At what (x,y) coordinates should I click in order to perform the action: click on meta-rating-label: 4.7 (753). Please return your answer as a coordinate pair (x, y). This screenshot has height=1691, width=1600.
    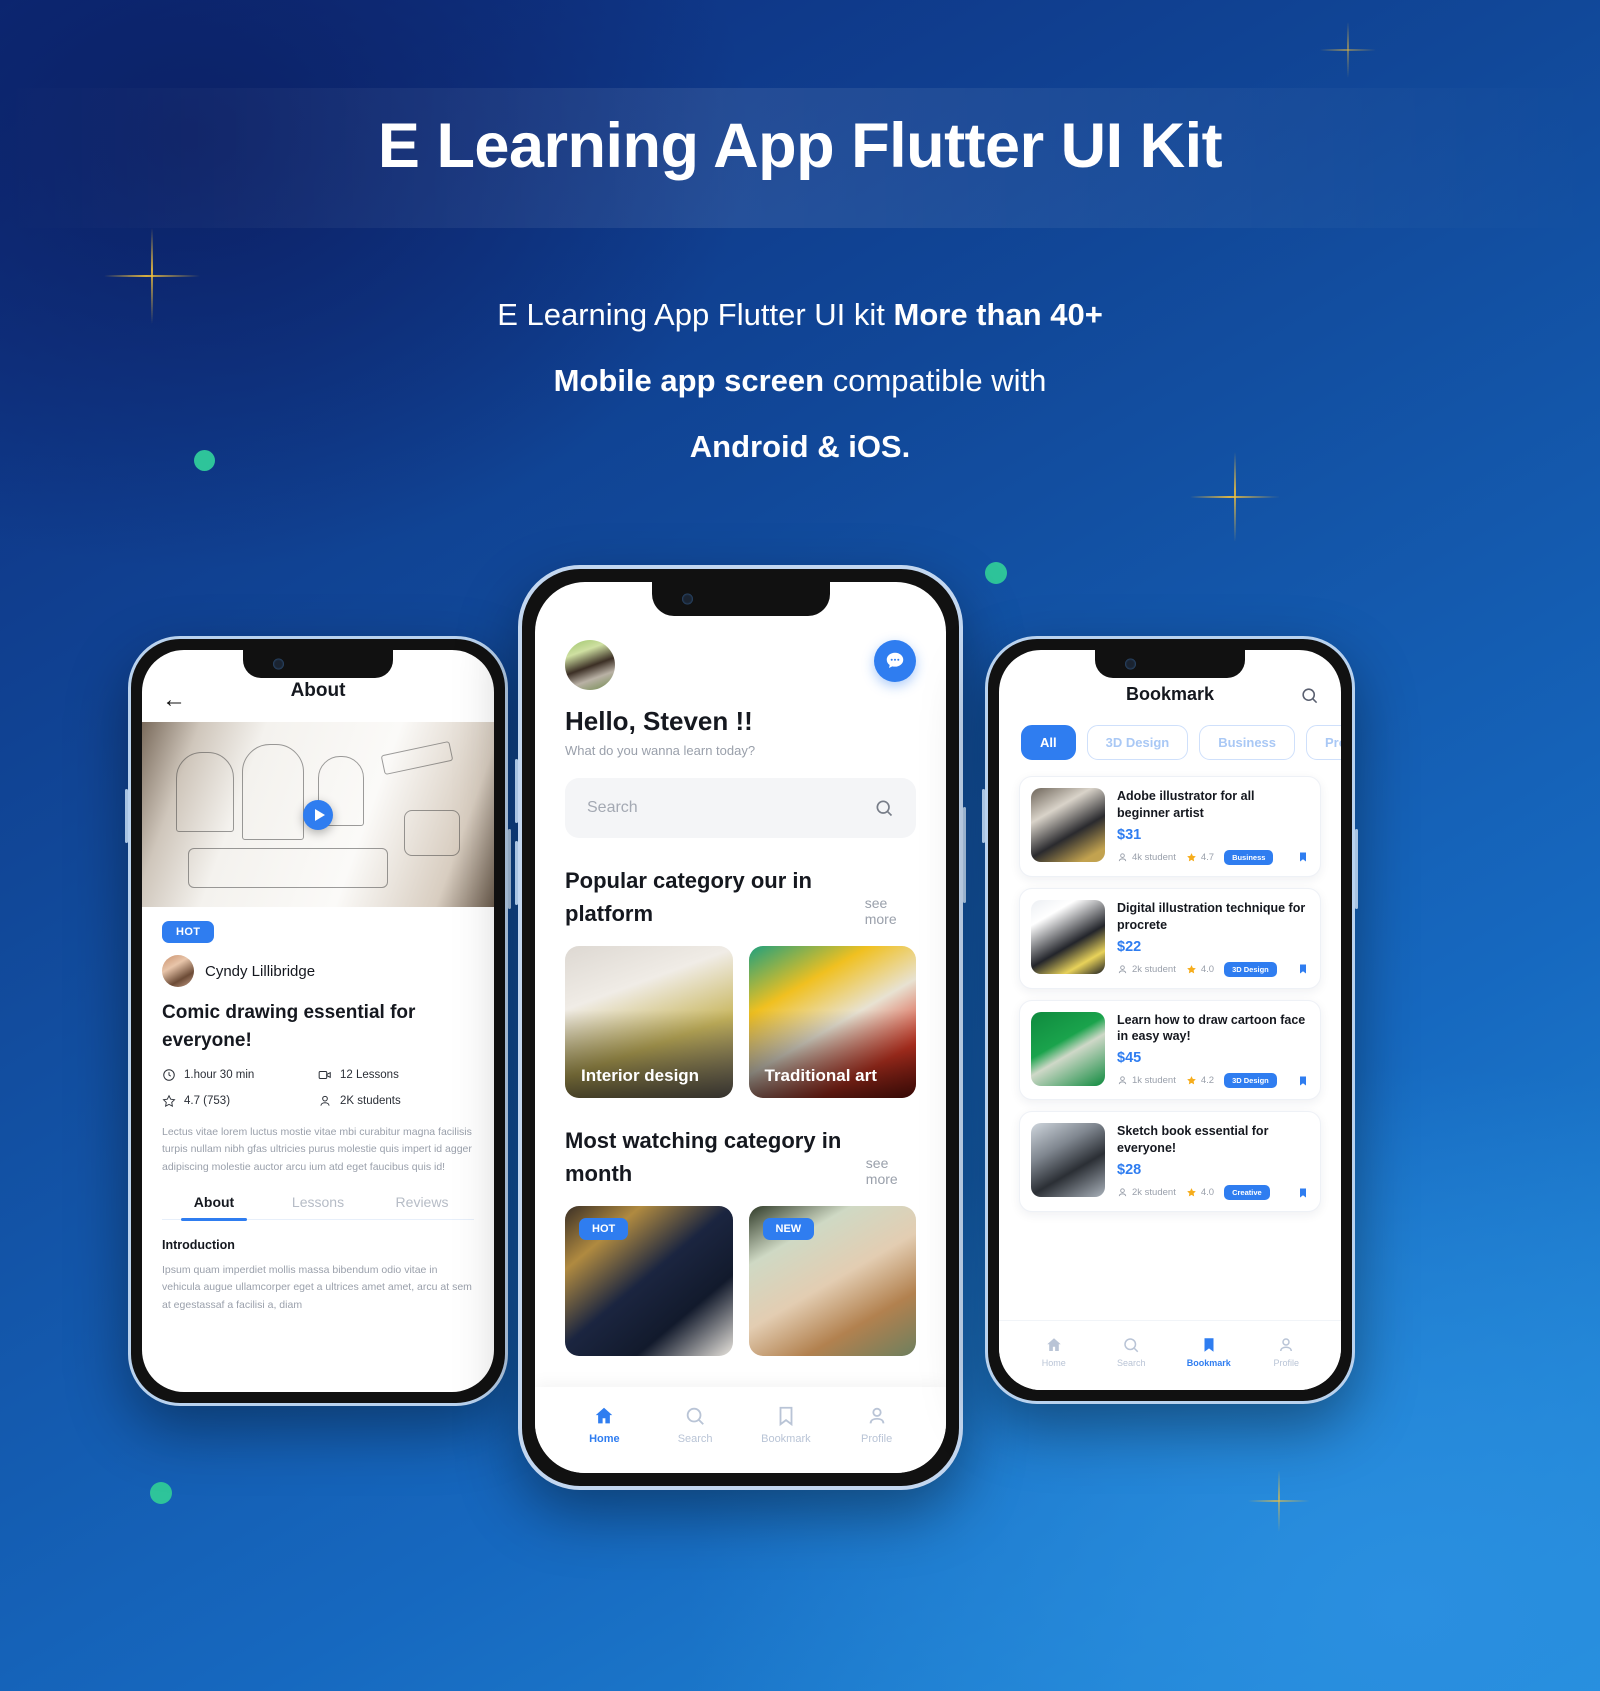
    Looking at the image, I should click on (207, 1101).